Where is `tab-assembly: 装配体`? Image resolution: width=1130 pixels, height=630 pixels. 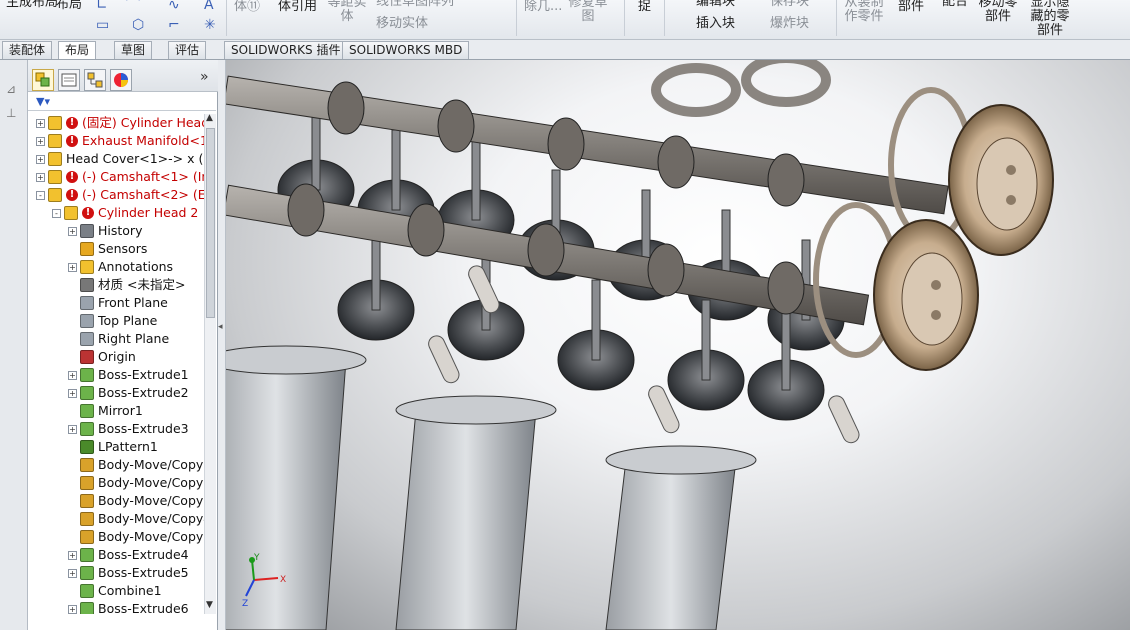
tab-assembly: 装配体 is located at coordinates (27, 50).